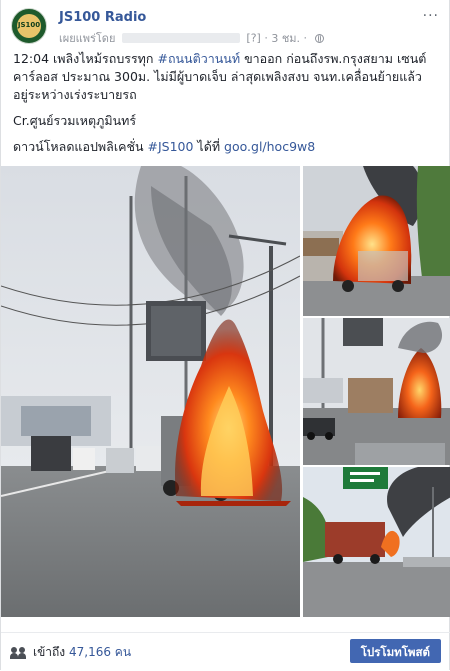 Image resolution: width=450 pixels, height=671 pixels. I want to click on hashtag-link: #ถนนติวานนท์, so click(198, 58).